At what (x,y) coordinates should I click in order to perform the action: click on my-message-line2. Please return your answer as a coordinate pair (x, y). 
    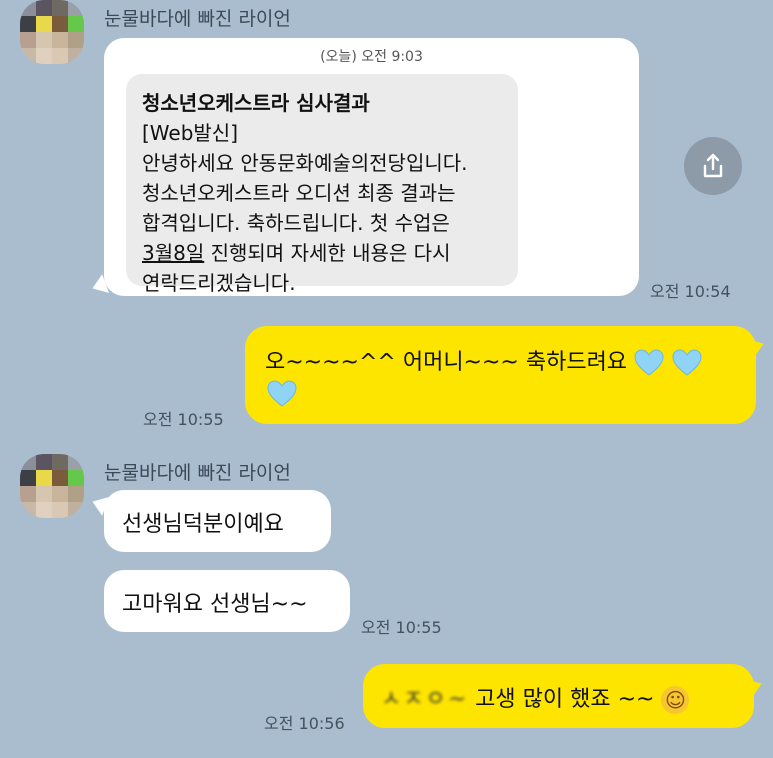
    Looking at the image, I should click on (282, 394).